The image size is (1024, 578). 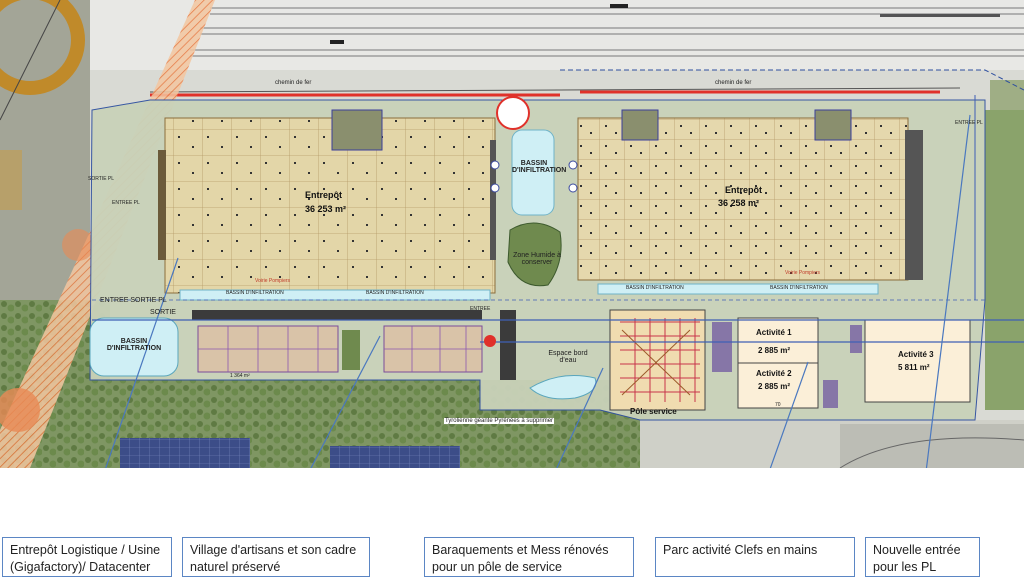 I want to click on entree-pl-left-label: ENTREE PL, so click(x=126, y=203).